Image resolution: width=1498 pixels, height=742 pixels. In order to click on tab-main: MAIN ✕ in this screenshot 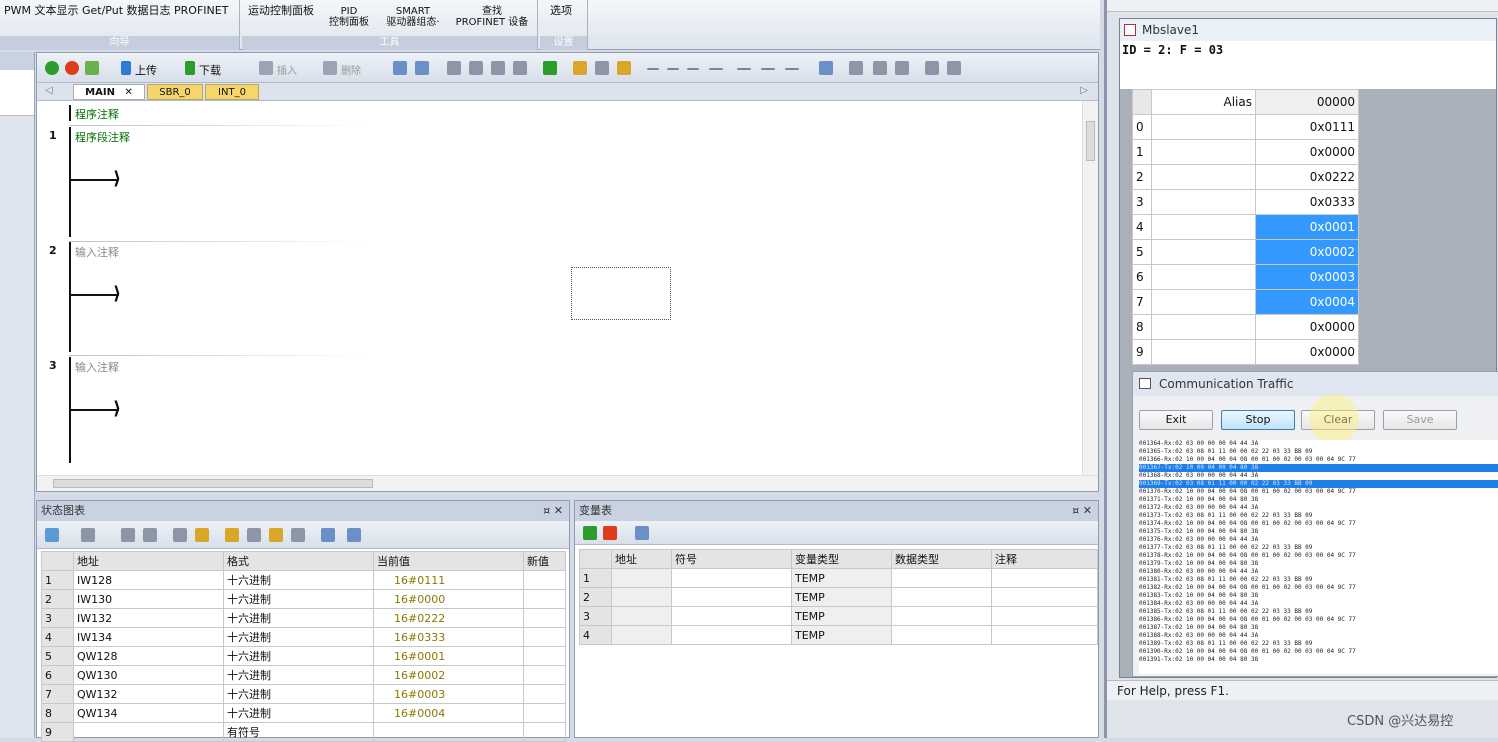, I will do `click(109, 92)`.